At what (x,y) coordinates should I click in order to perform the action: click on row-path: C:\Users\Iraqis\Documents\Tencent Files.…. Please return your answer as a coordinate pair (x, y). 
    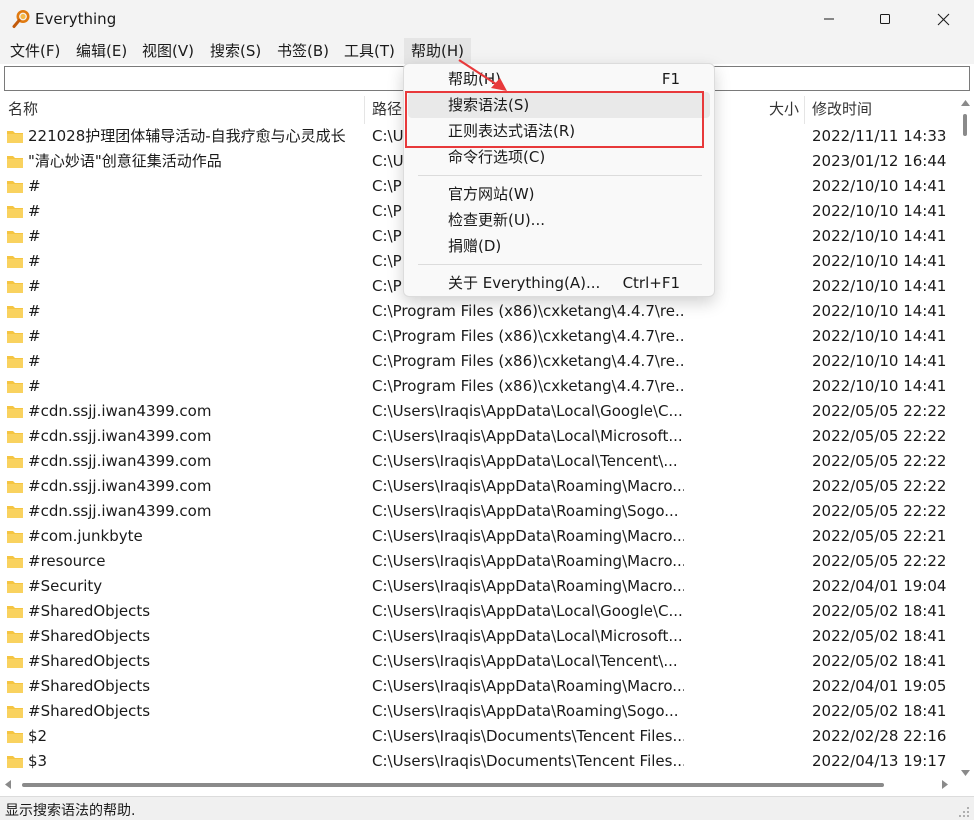
    Looking at the image, I should click on (528, 761).